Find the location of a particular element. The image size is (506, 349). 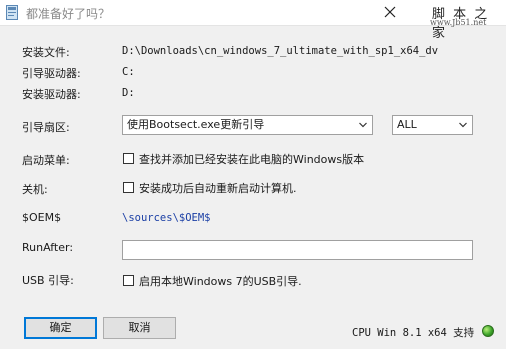

status-led-icon is located at coordinates (488, 331).